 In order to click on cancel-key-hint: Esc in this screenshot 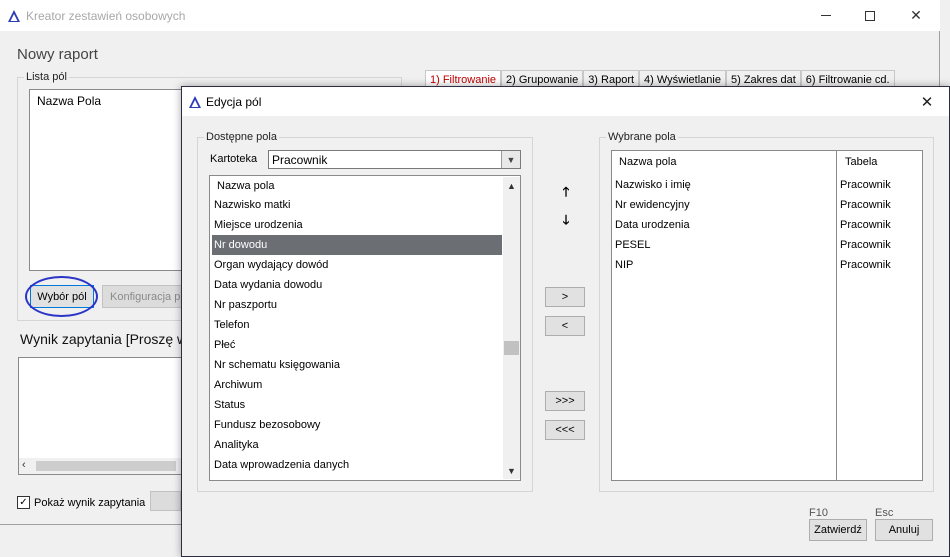, I will do `click(884, 513)`.